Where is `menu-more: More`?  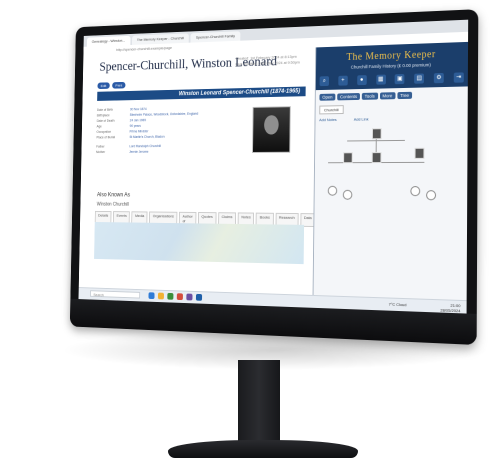 menu-more: More is located at coordinates (387, 96).